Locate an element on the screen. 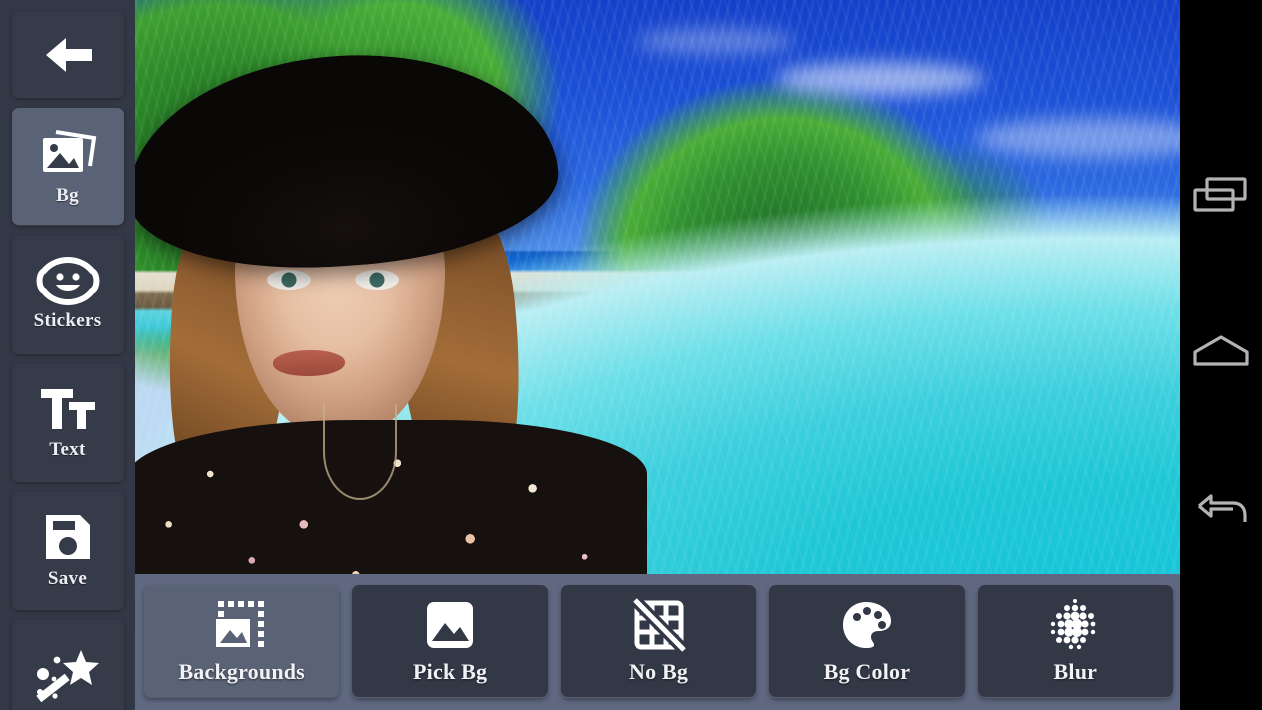  sidebar-item-text: Text is located at coordinates (67, 422).